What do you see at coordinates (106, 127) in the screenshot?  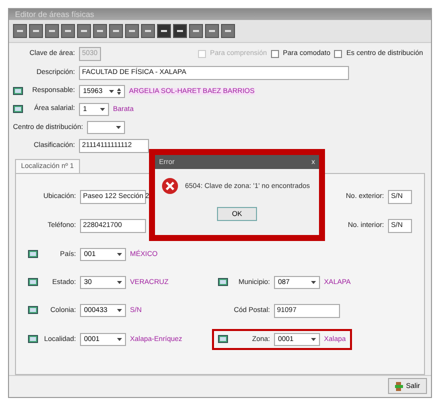 I see `combo-field` at bounding box center [106, 127].